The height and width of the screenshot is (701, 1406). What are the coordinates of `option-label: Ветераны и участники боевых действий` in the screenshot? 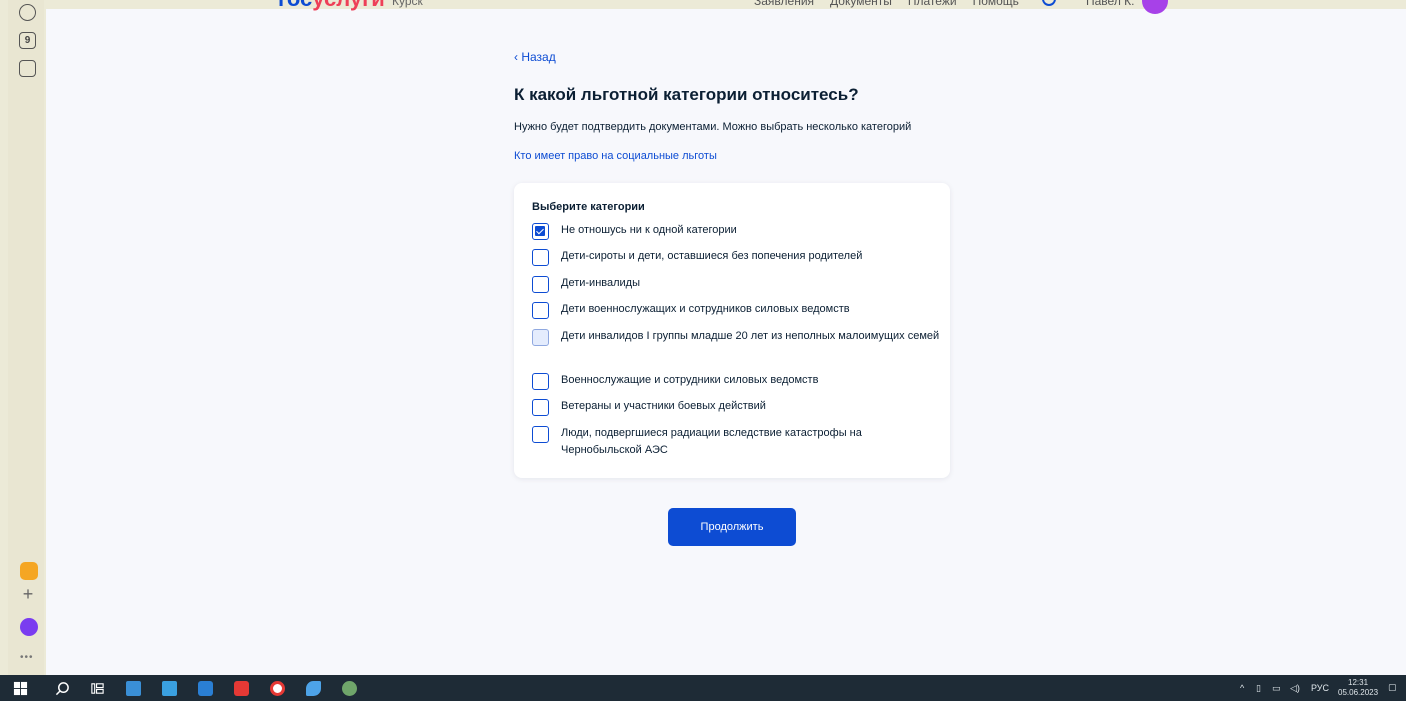 It's located at (663, 406).